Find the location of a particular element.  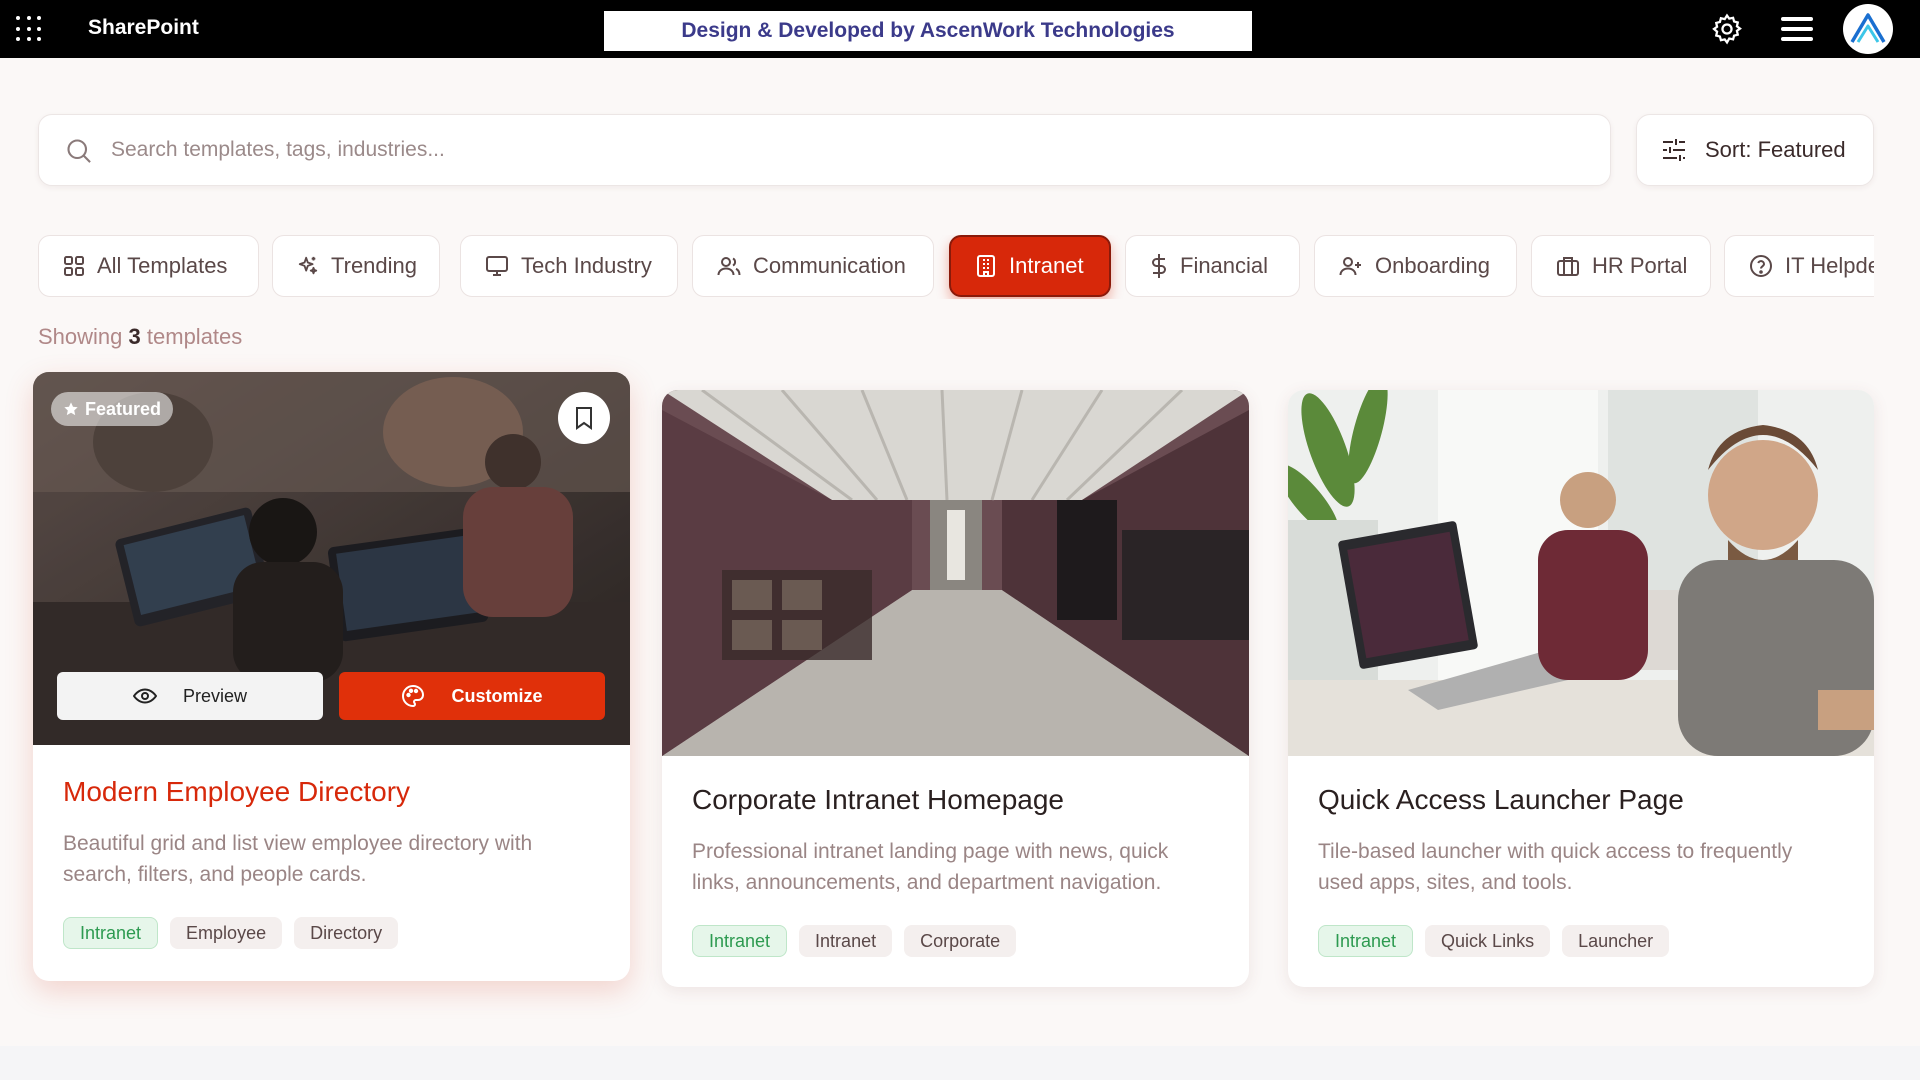

eye-icon is located at coordinates (144, 696).